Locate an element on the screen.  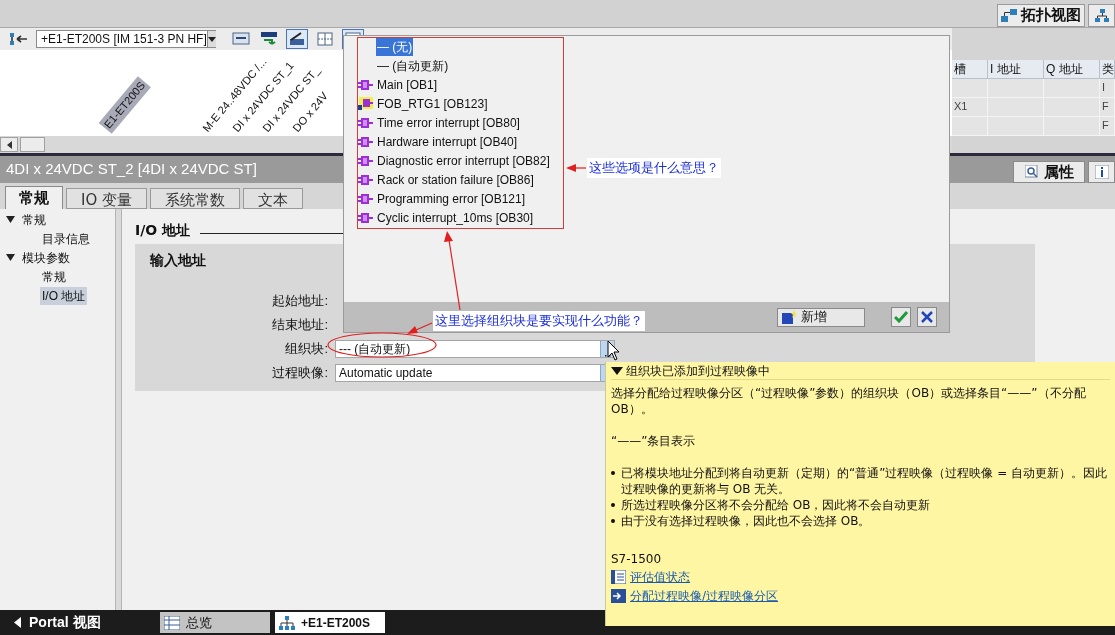
tooltip-text: “——”条目表示 is located at coordinates (654, 441).